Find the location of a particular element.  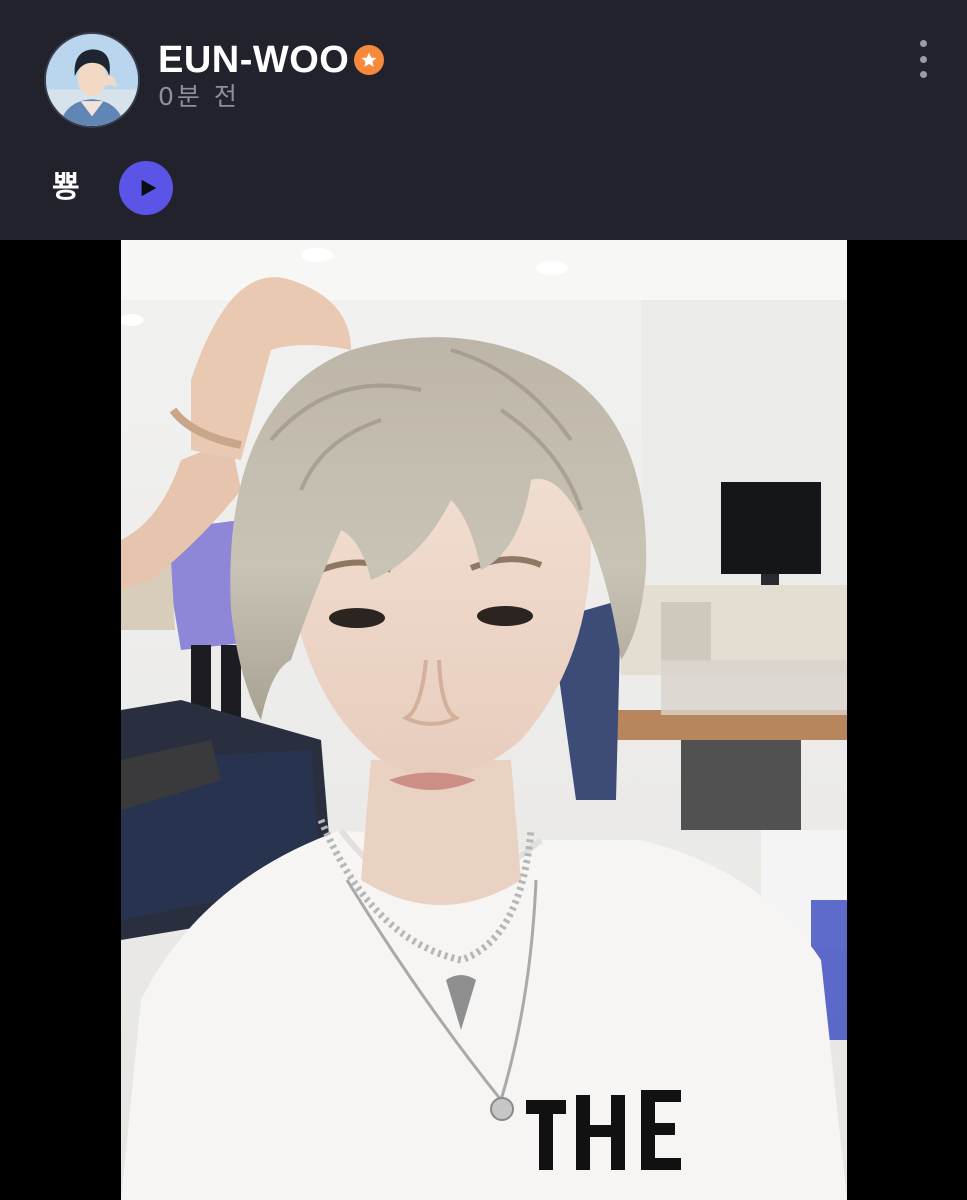

more-options-button is located at coordinates (923, 59).